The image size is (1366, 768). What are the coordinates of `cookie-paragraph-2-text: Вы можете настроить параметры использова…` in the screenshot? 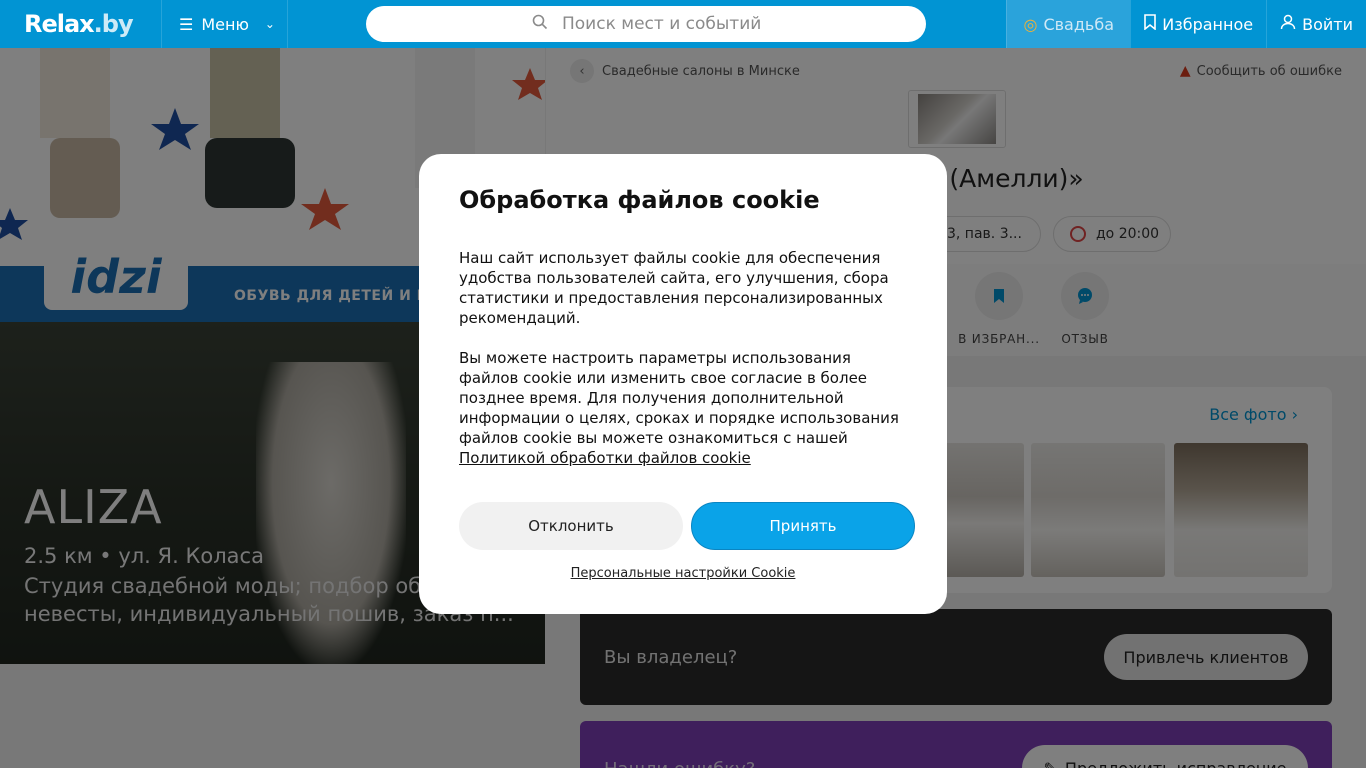 It's located at (679, 398).